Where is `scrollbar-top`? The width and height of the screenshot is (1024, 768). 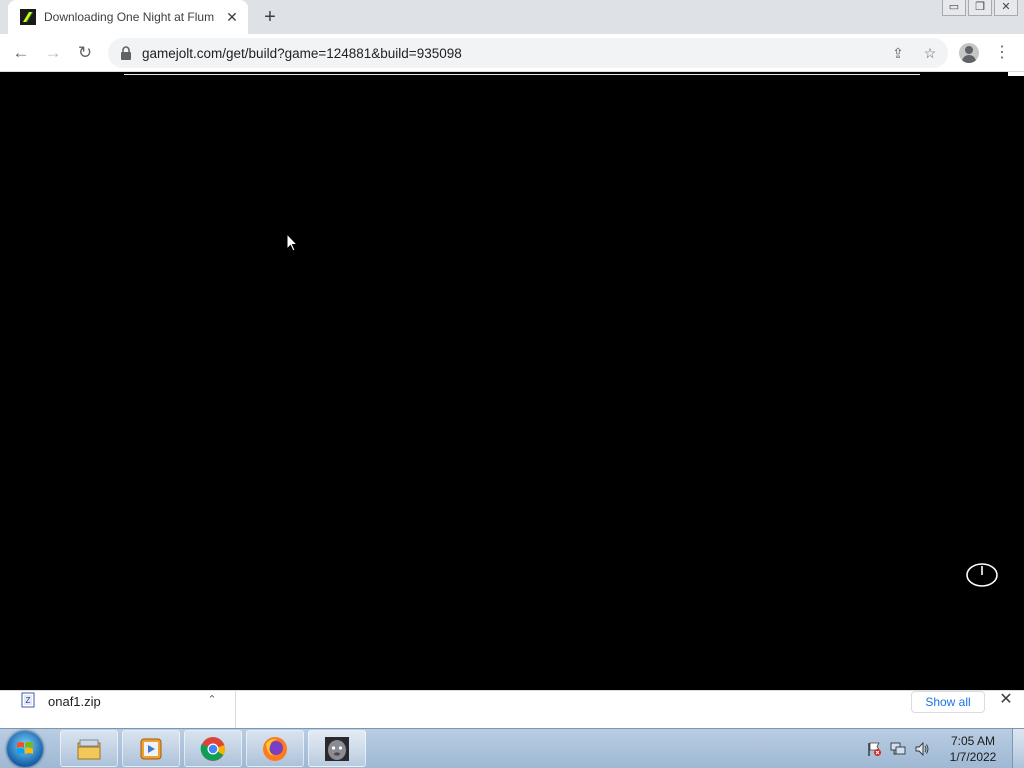 scrollbar-top is located at coordinates (1016, 74).